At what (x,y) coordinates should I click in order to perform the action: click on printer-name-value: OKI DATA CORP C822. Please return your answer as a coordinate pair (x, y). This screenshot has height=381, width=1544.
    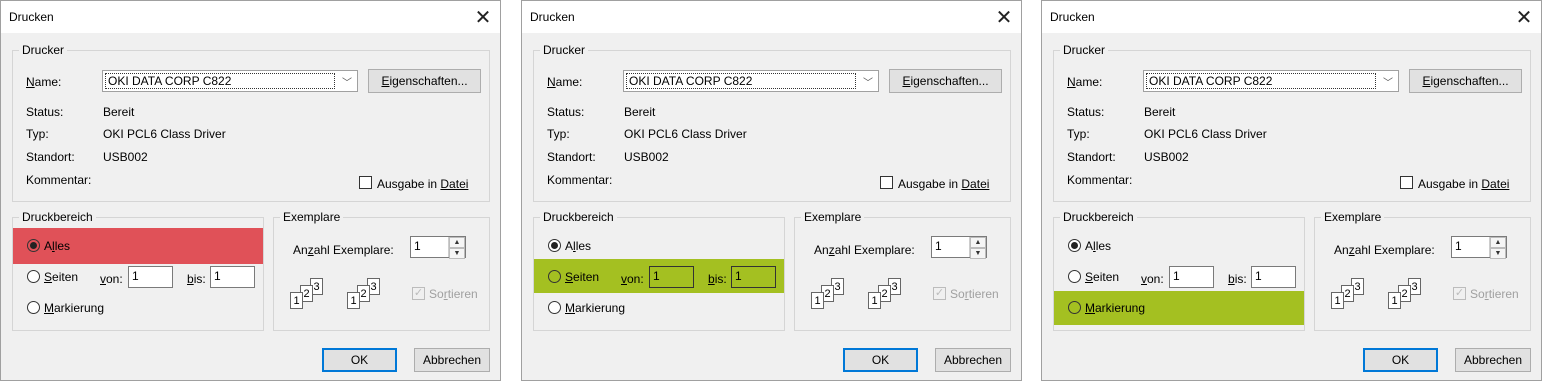
    Looking at the image, I should click on (220, 81).